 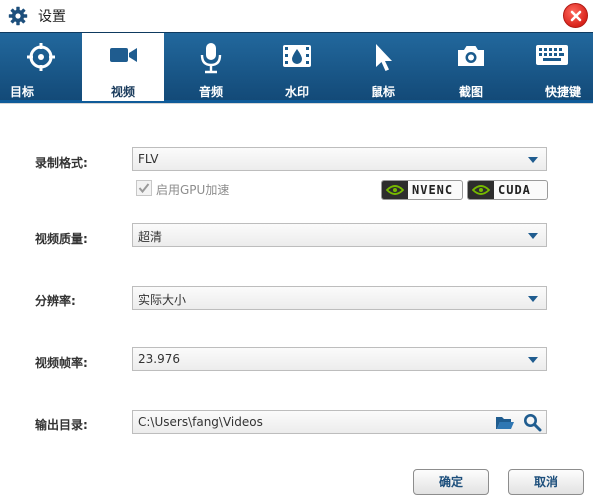 What do you see at coordinates (296, 92) in the screenshot?
I see `tab-label: 水印` at bounding box center [296, 92].